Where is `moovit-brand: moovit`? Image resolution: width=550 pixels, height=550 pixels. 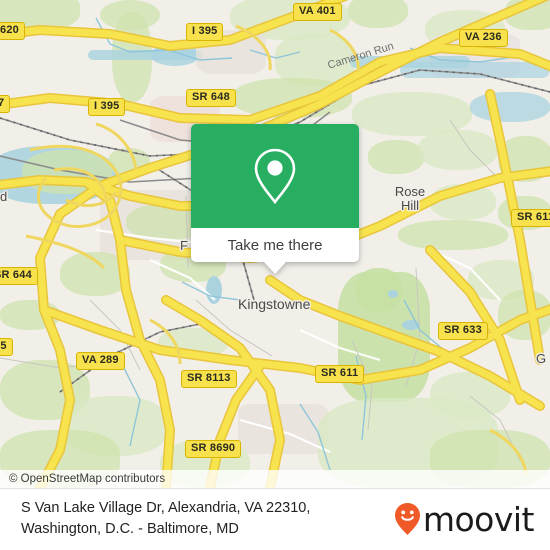 moovit-brand: moovit is located at coordinates (464, 519).